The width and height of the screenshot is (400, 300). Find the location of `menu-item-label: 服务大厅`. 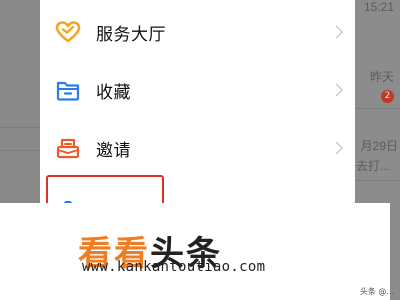

menu-item-label: 服务大厅 is located at coordinates (131, 34).